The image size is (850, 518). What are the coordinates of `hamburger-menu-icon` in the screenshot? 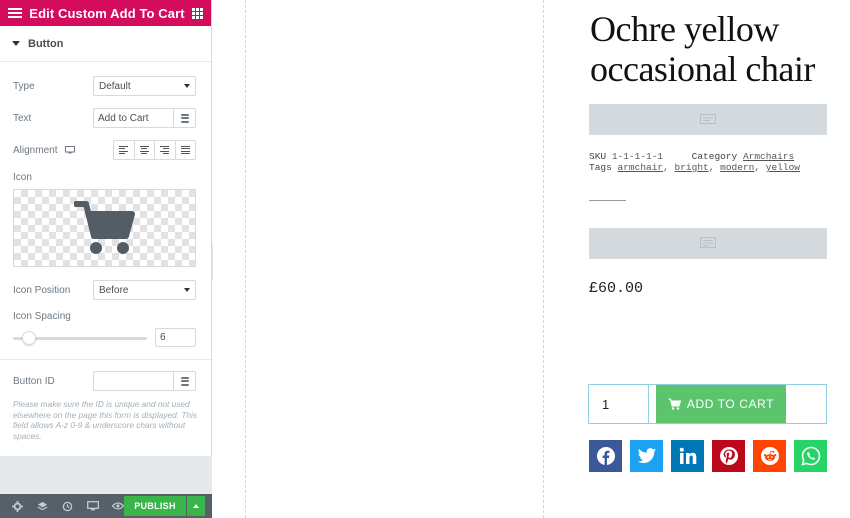 It's located at (15, 13).